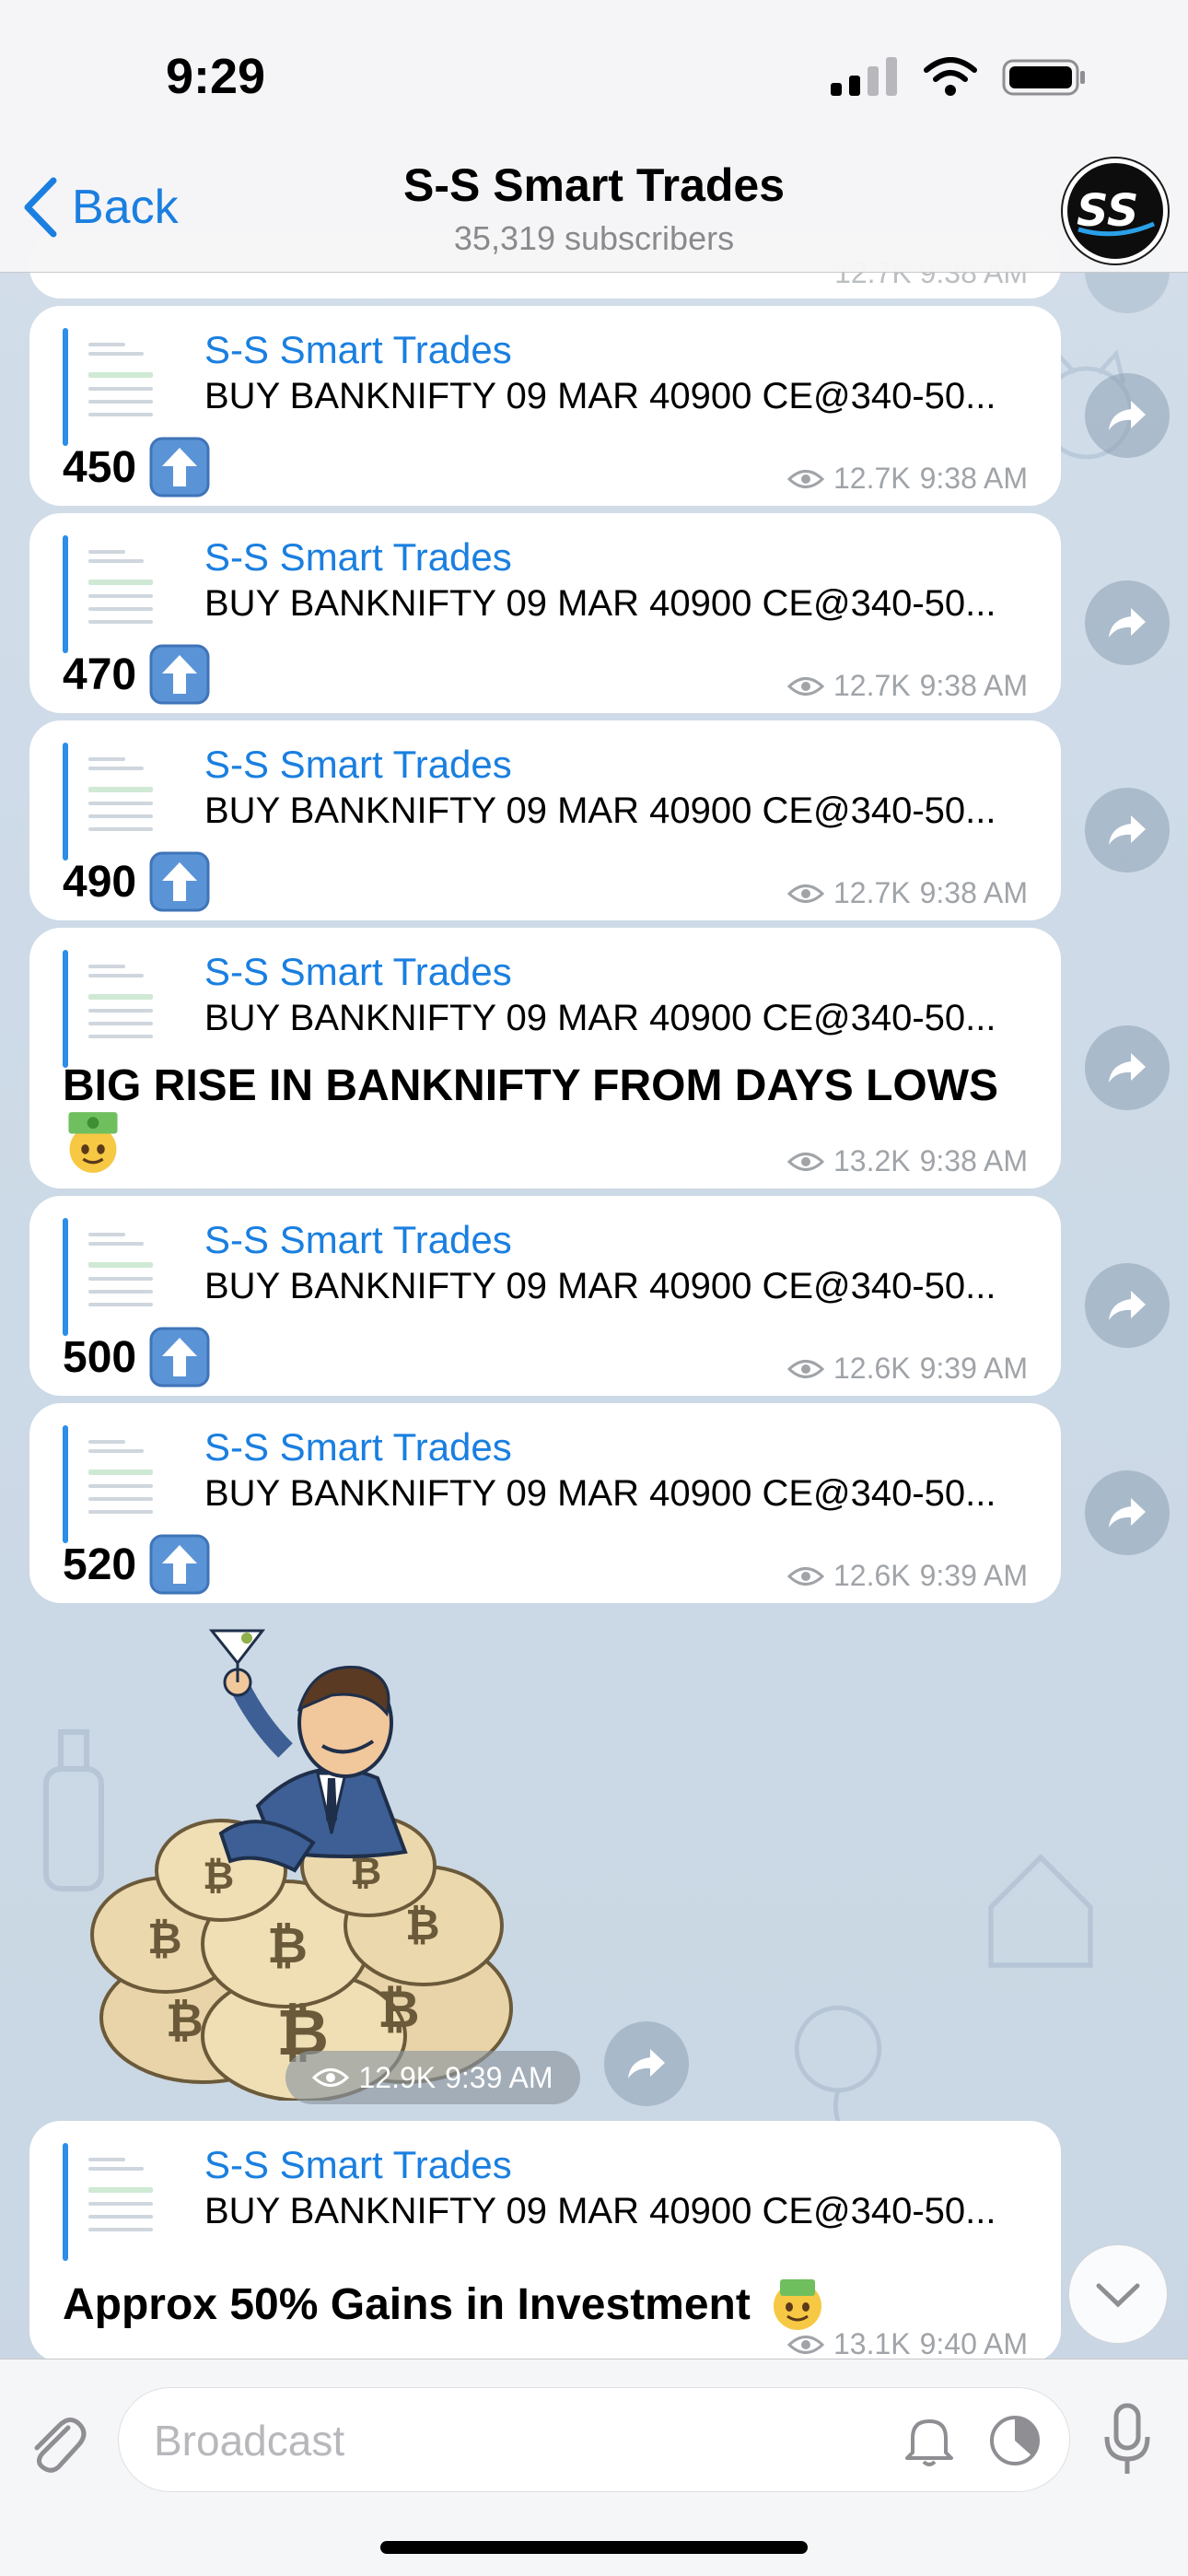  Describe the element at coordinates (594, 208) in the screenshot. I see `channel-title-area: S-S Smart Trades 35,319 subscribers` at that location.